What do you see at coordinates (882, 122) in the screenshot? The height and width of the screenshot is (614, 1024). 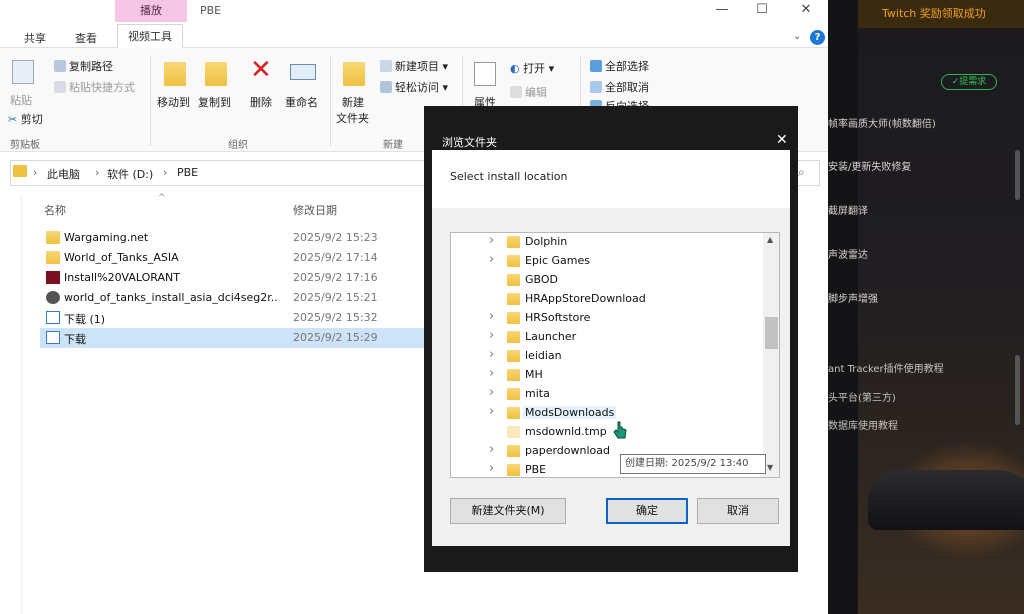 I see `menu-item-frame-master: 帧率画质大师(帧数翻倍)` at bounding box center [882, 122].